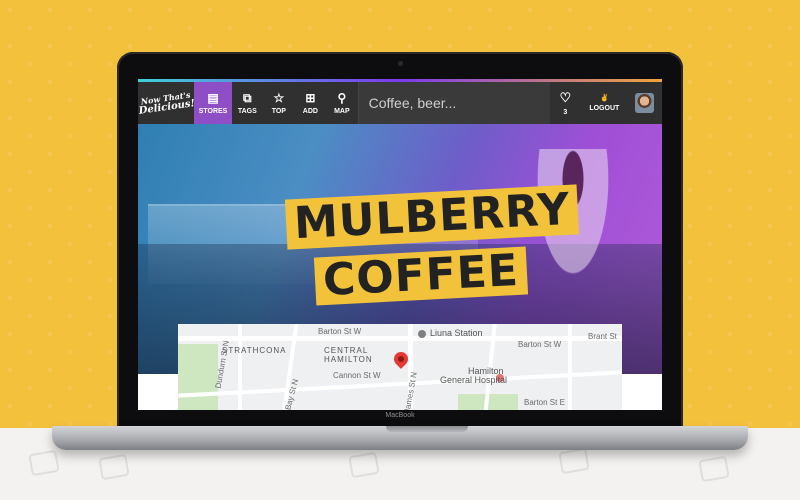 The height and width of the screenshot is (500, 800). What do you see at coordinates (421, 275) in the screenshot?
I see `store-title-line-2: COFFEE` at bounding box center [421, 275].